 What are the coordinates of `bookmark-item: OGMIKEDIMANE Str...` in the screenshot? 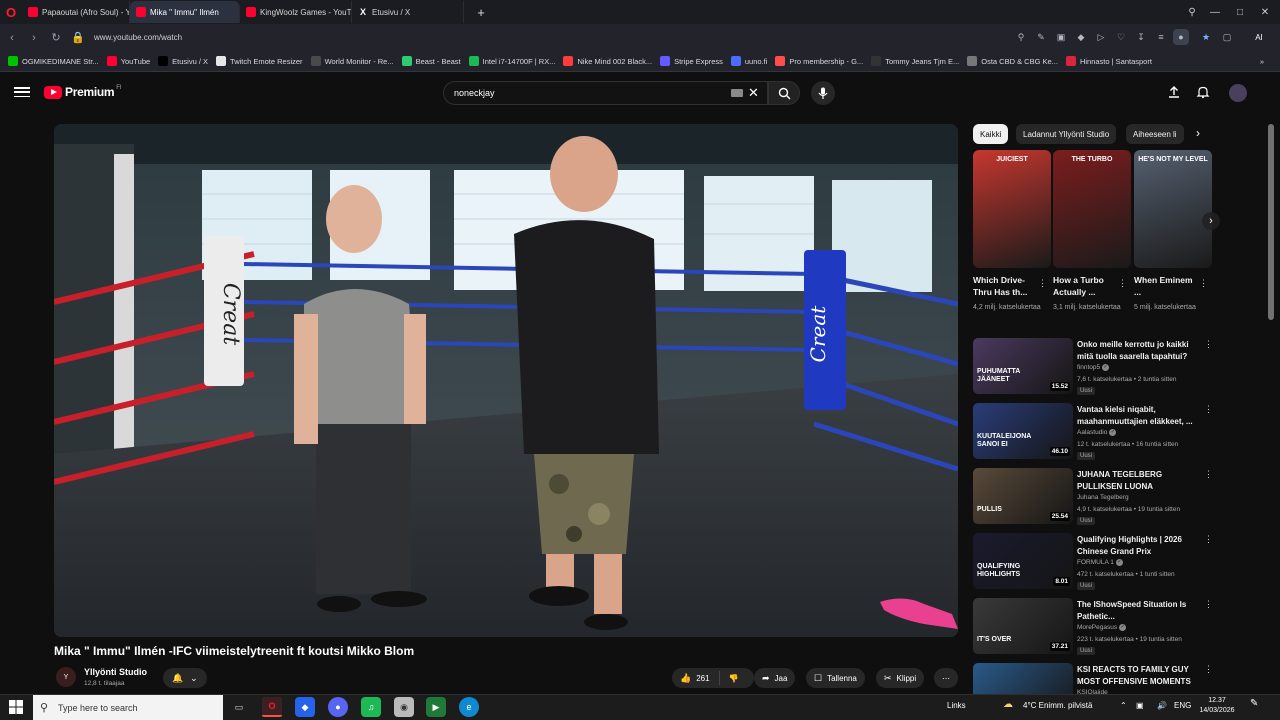 It's located at (53, 61).